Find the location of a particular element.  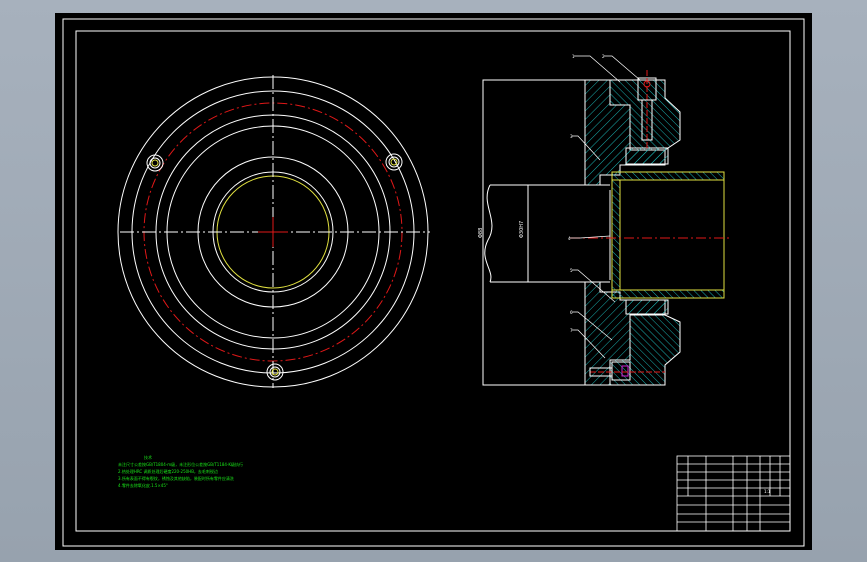

note-line-4: 4.零件去除氧化皮.1.5×45° is located at coordinates (143, 485).